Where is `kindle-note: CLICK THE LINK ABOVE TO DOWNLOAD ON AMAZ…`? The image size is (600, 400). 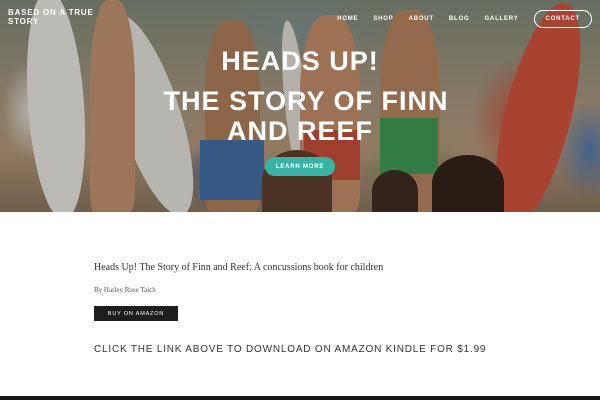
kindle-note: CLICK THE LINK ABOVE TO DOWNLOAD ON AMAZ… is located at coordinates (290, 349).